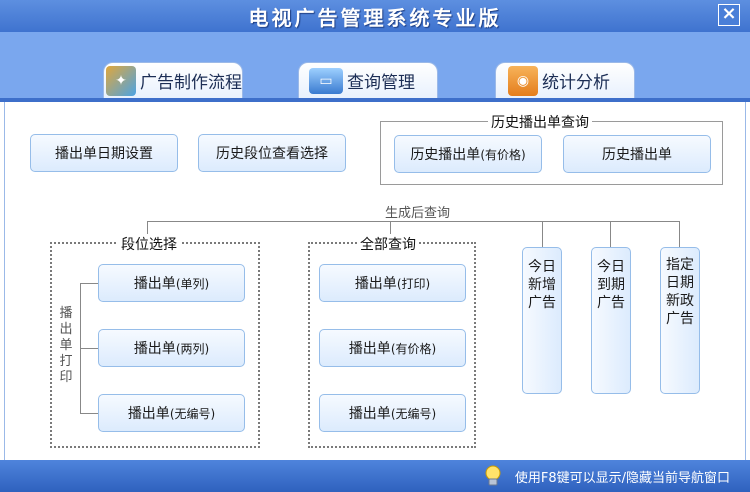  What do you see at coordinates (637, 154) in the screenshot?
I see `history-list-button: 历史播出单` at bounding box center [637, 154].